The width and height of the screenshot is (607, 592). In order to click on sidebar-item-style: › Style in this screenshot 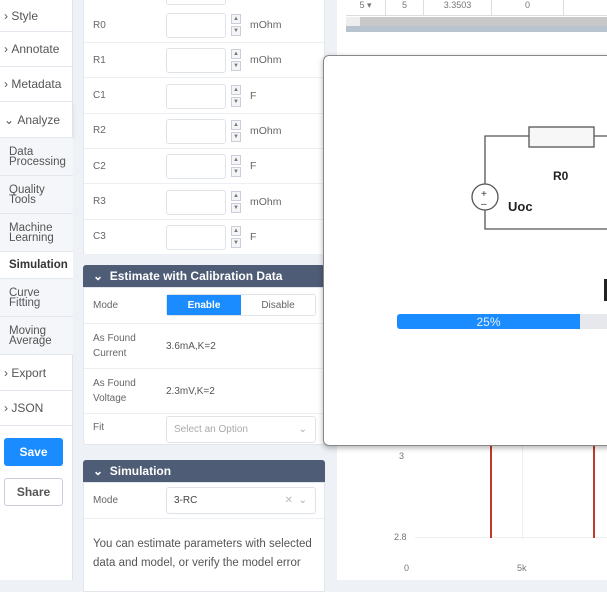, I will do `click(36, 16)`.